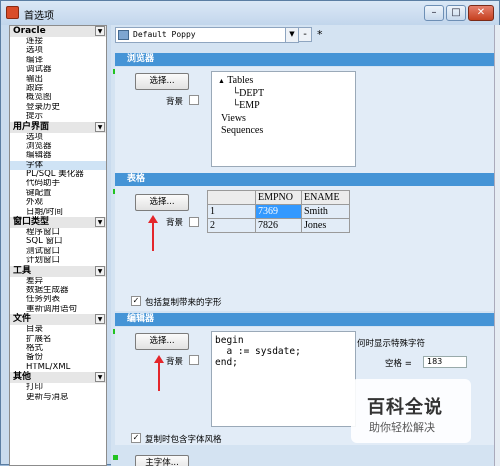 The width and height of the screenshot is (500, 466). Describe the element at coordinates (242, 130) in the screenshot. I see `tree-node-sequences: Sequences` at that location.